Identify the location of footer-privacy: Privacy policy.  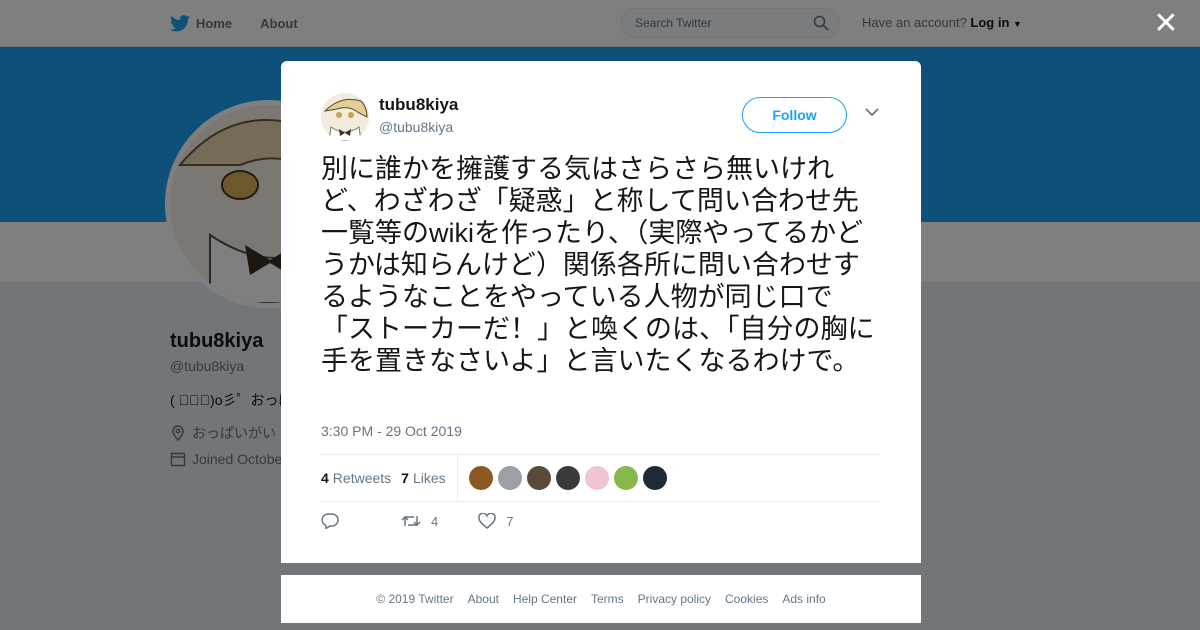
(674, 599).